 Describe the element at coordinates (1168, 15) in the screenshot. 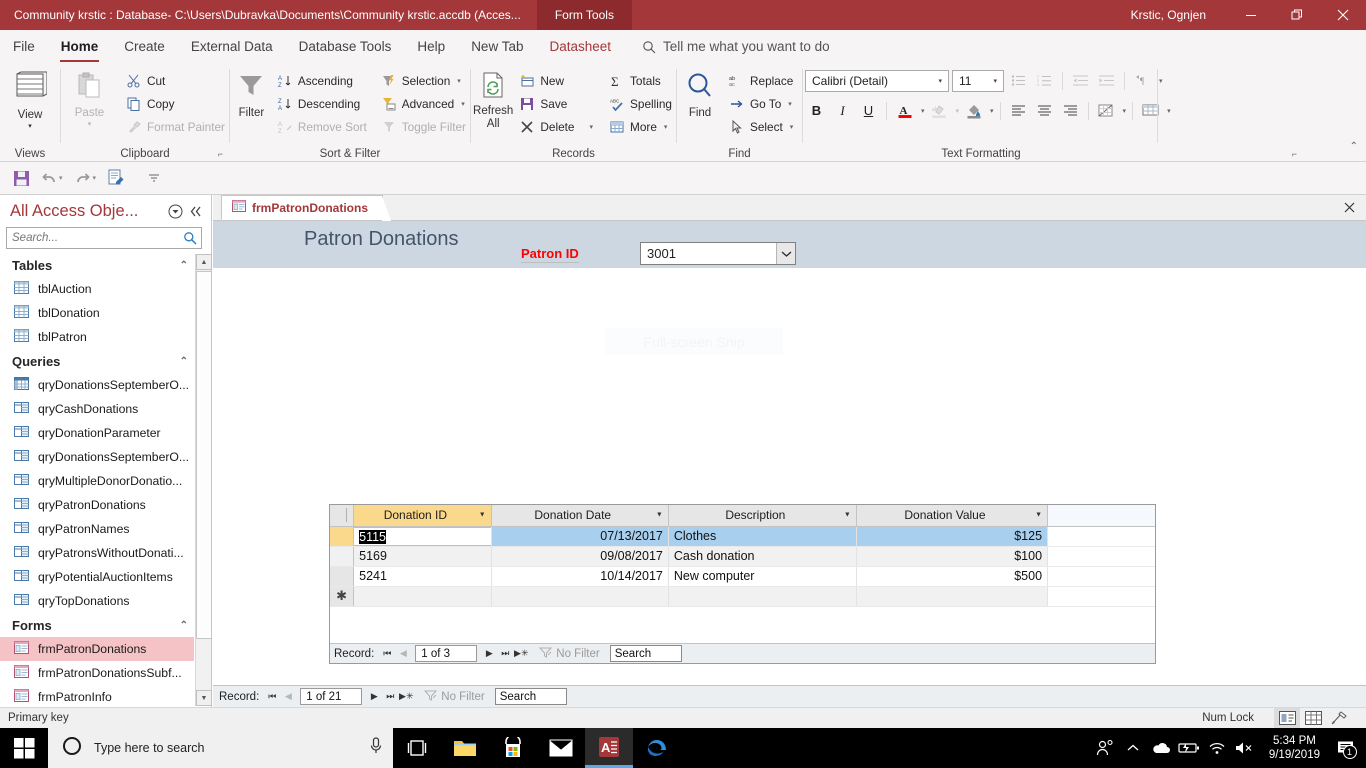

I see `account-user-name: Krstic, Ognjen` at that location.